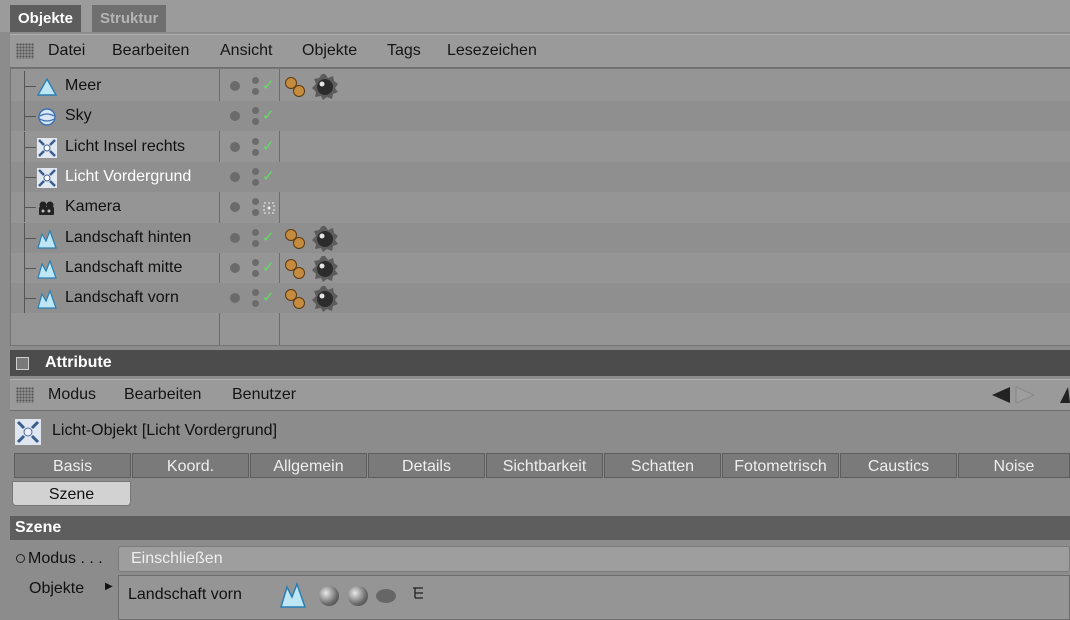 The width and height of the screenshot is (1070, 620). I want to click on menu-benutzer: Benutzer, so click(264, 395).